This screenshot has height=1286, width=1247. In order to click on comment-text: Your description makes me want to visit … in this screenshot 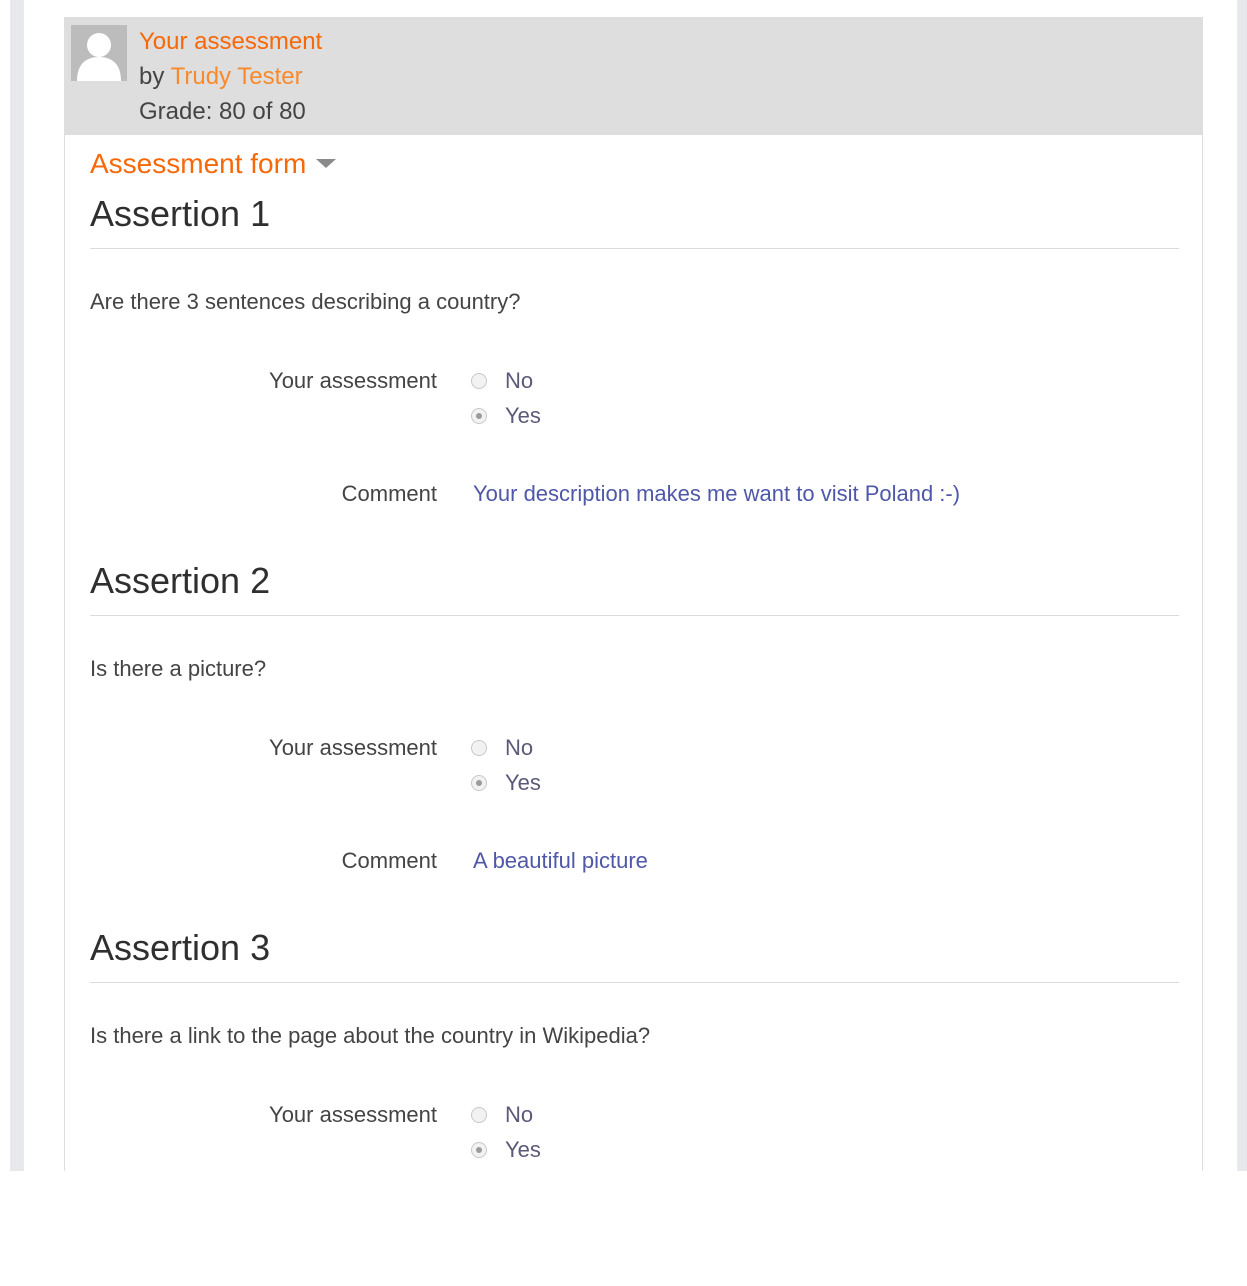, I will do `click(717, 493)`.